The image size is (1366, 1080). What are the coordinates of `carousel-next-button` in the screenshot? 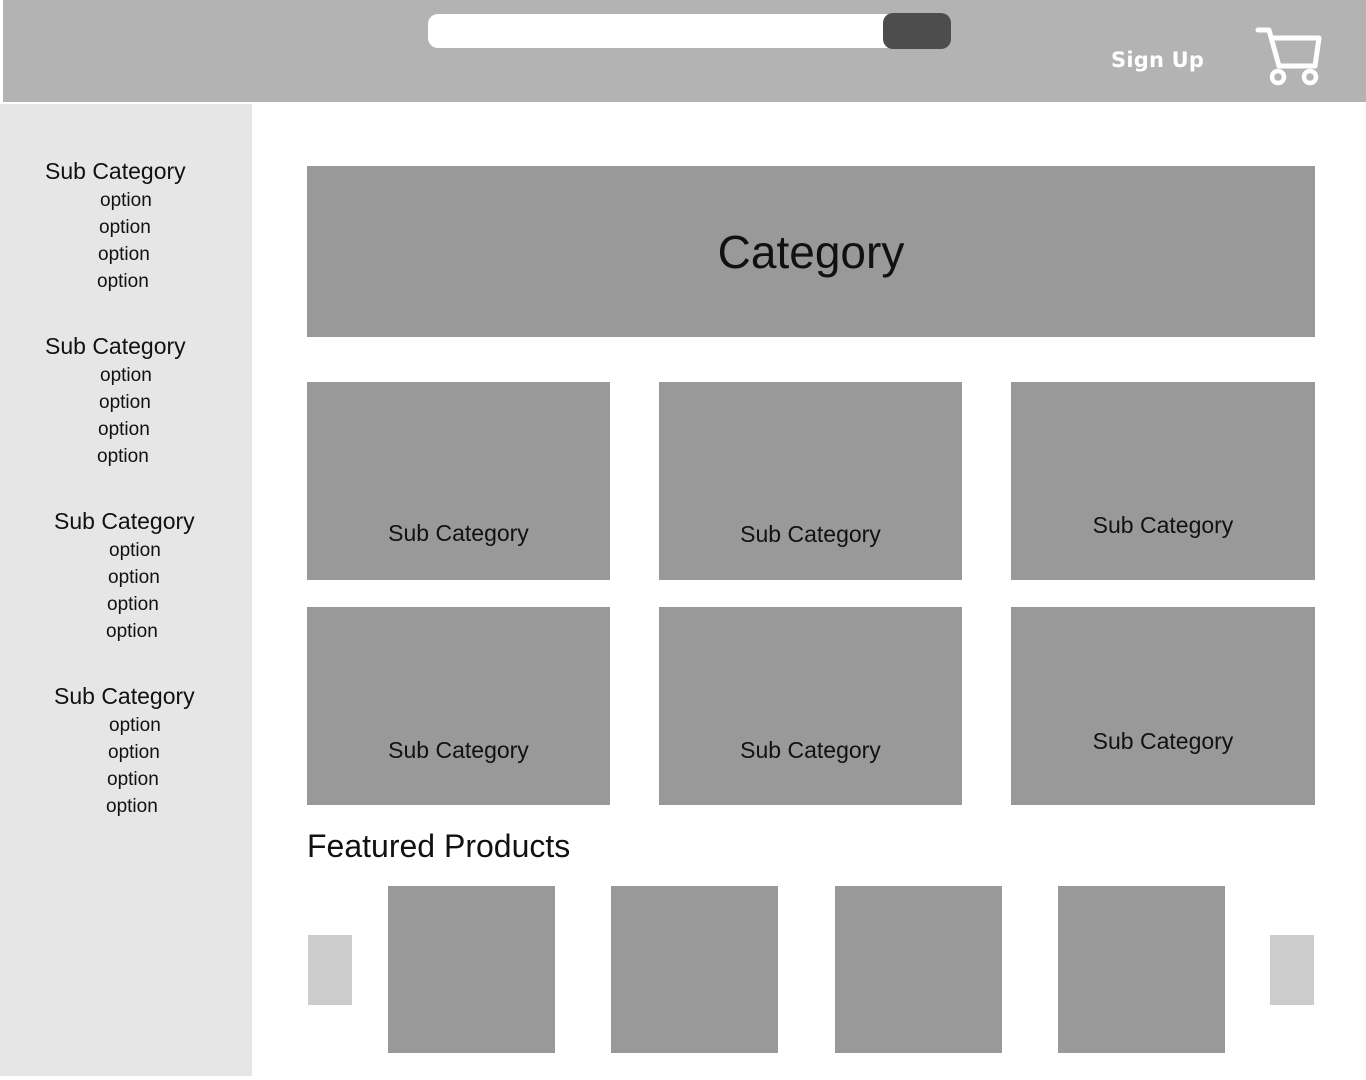 It's located at (1292, 970).